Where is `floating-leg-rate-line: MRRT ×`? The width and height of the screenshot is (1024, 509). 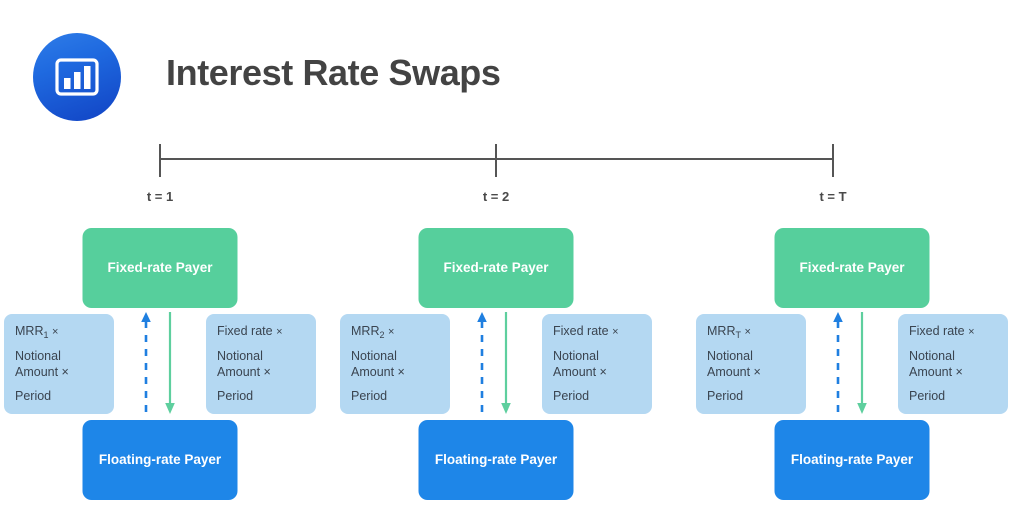
floating-leg-rate-line: MRRT × is located at coordinates (751, 332).